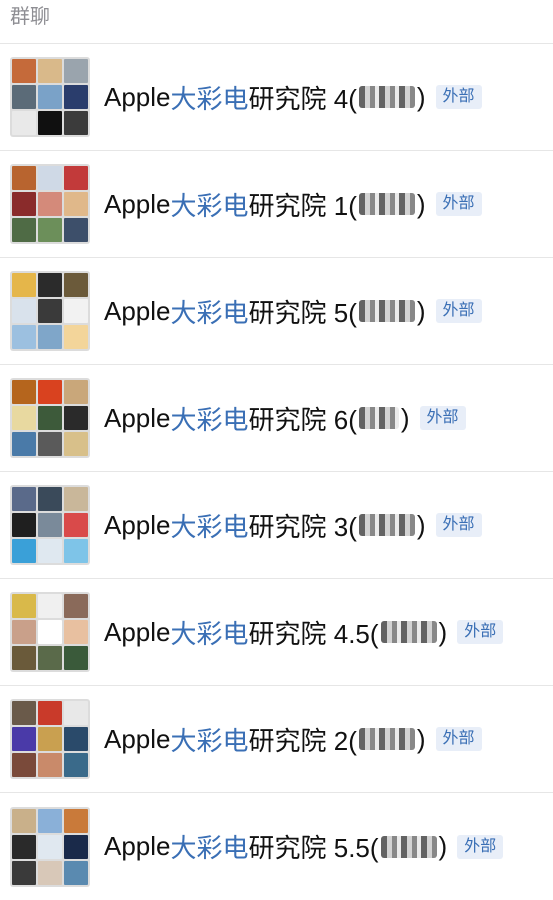 Image resolution: width=553 pixels, height=900 pixels. I want to click on group-chat-row-4: Apple 大彩电 研究院 6( ) 外部, so click(276, 418).